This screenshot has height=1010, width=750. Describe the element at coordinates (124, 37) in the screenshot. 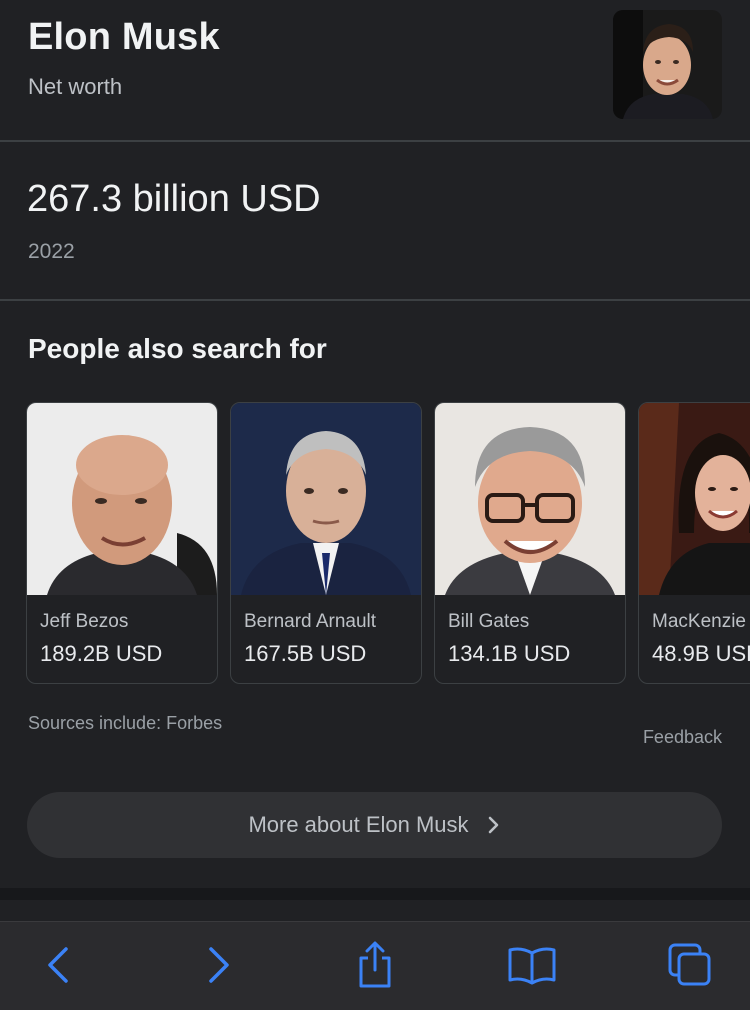

I see `page-title: Elon Musk` at that location.